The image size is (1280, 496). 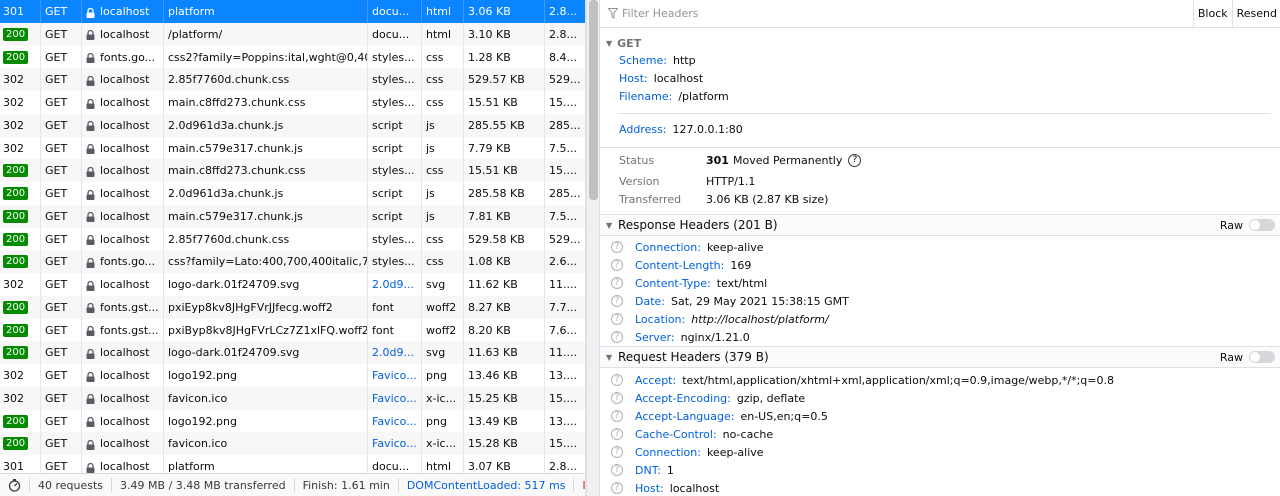 What do you see at coordinates (593, 100) in the screenshot?
I see `scrollbar-thumb` at bounding box center [593, 100].